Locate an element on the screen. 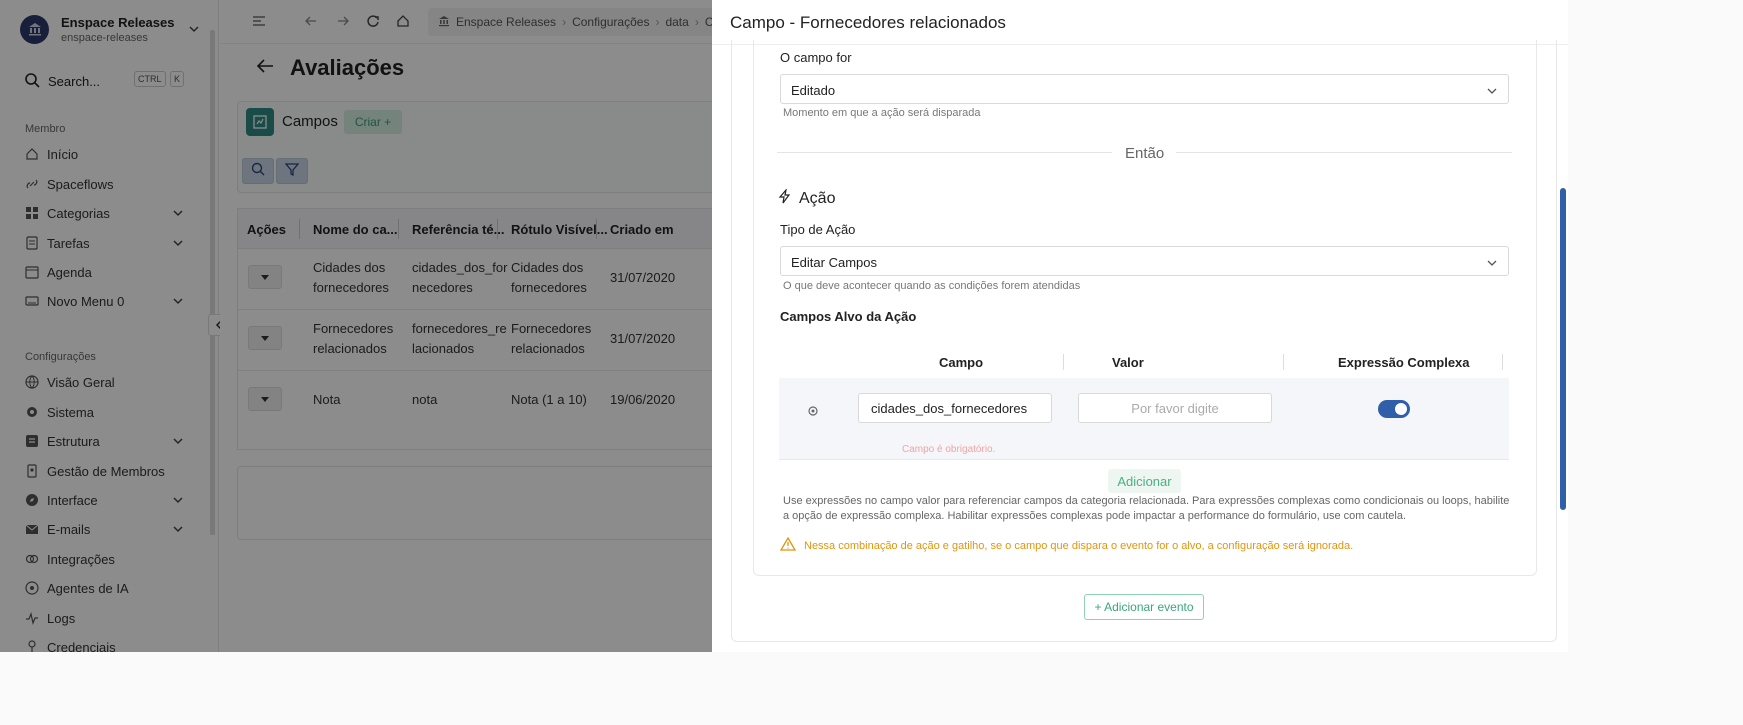 Image resolution: width=1743 pixels, height=725 pixels. action-title: Ação is located at coordinates (817, 198).